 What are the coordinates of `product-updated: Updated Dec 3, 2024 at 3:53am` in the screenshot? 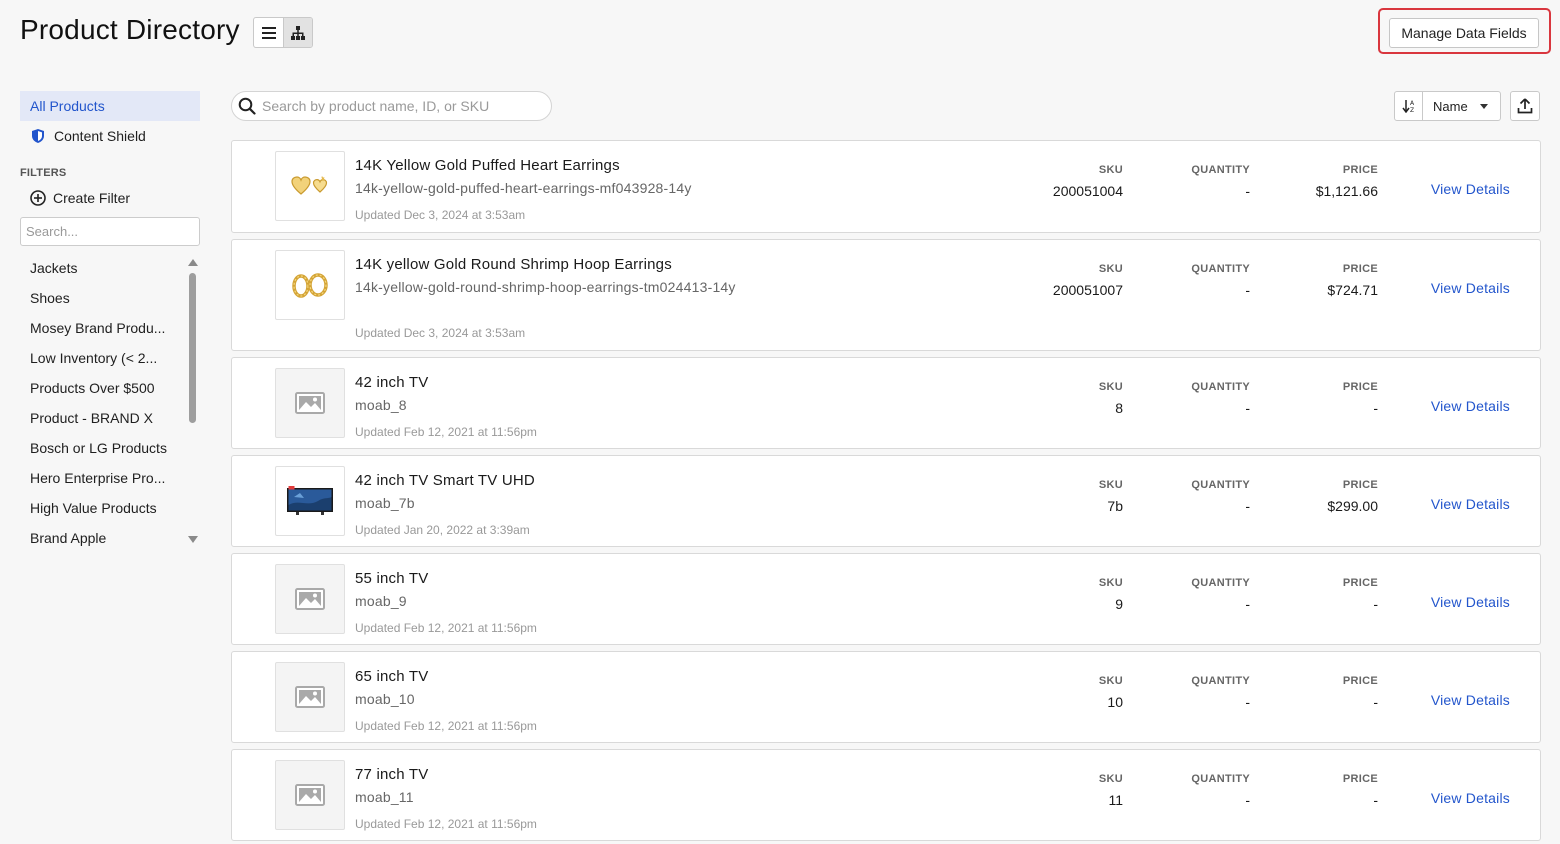 It's located at (440, 215).